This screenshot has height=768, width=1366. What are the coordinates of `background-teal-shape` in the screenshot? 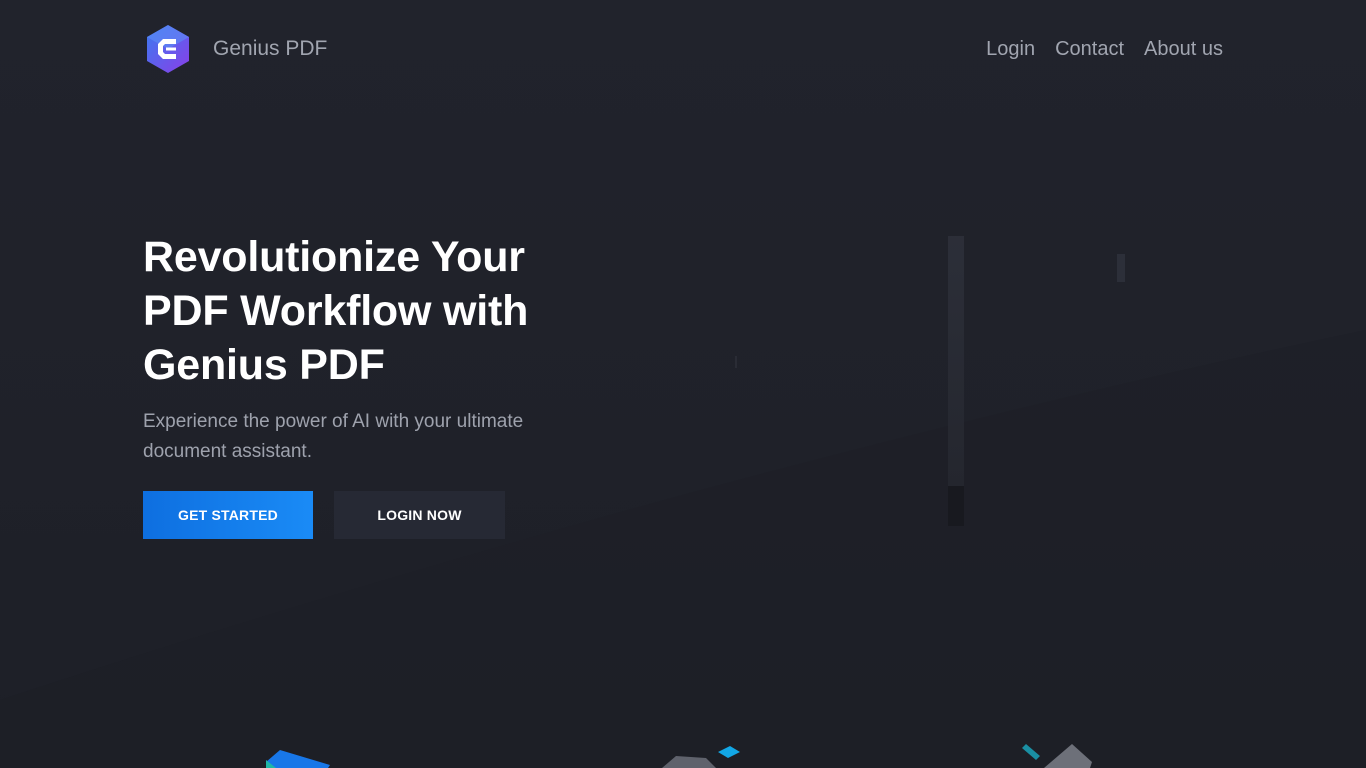 It's located at (271, 764).